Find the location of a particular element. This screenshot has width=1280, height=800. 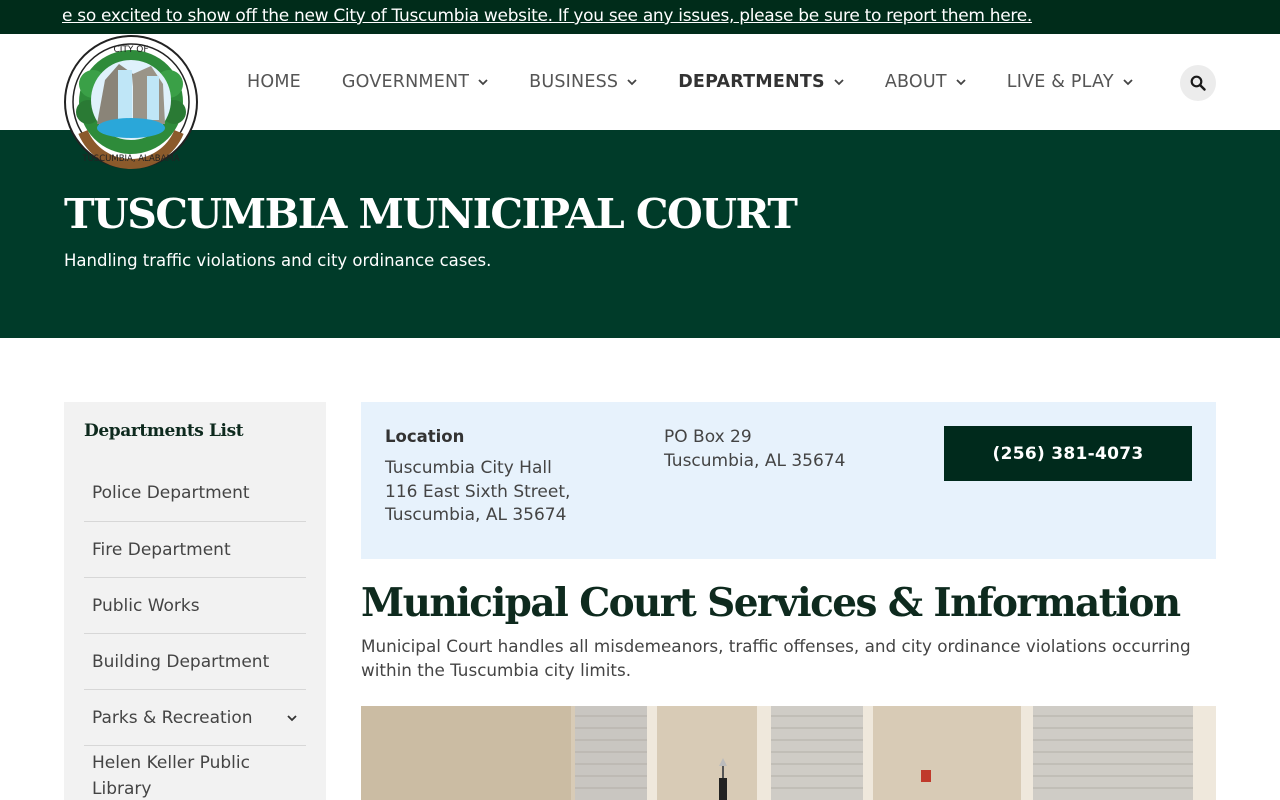

sidebar-item-label: Parks & Recreation is located at coordinates (172, 717).